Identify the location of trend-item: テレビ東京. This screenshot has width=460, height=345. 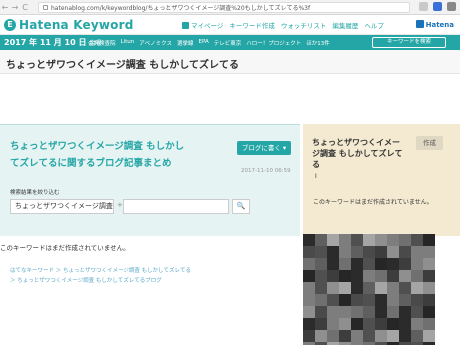
(228, 43).